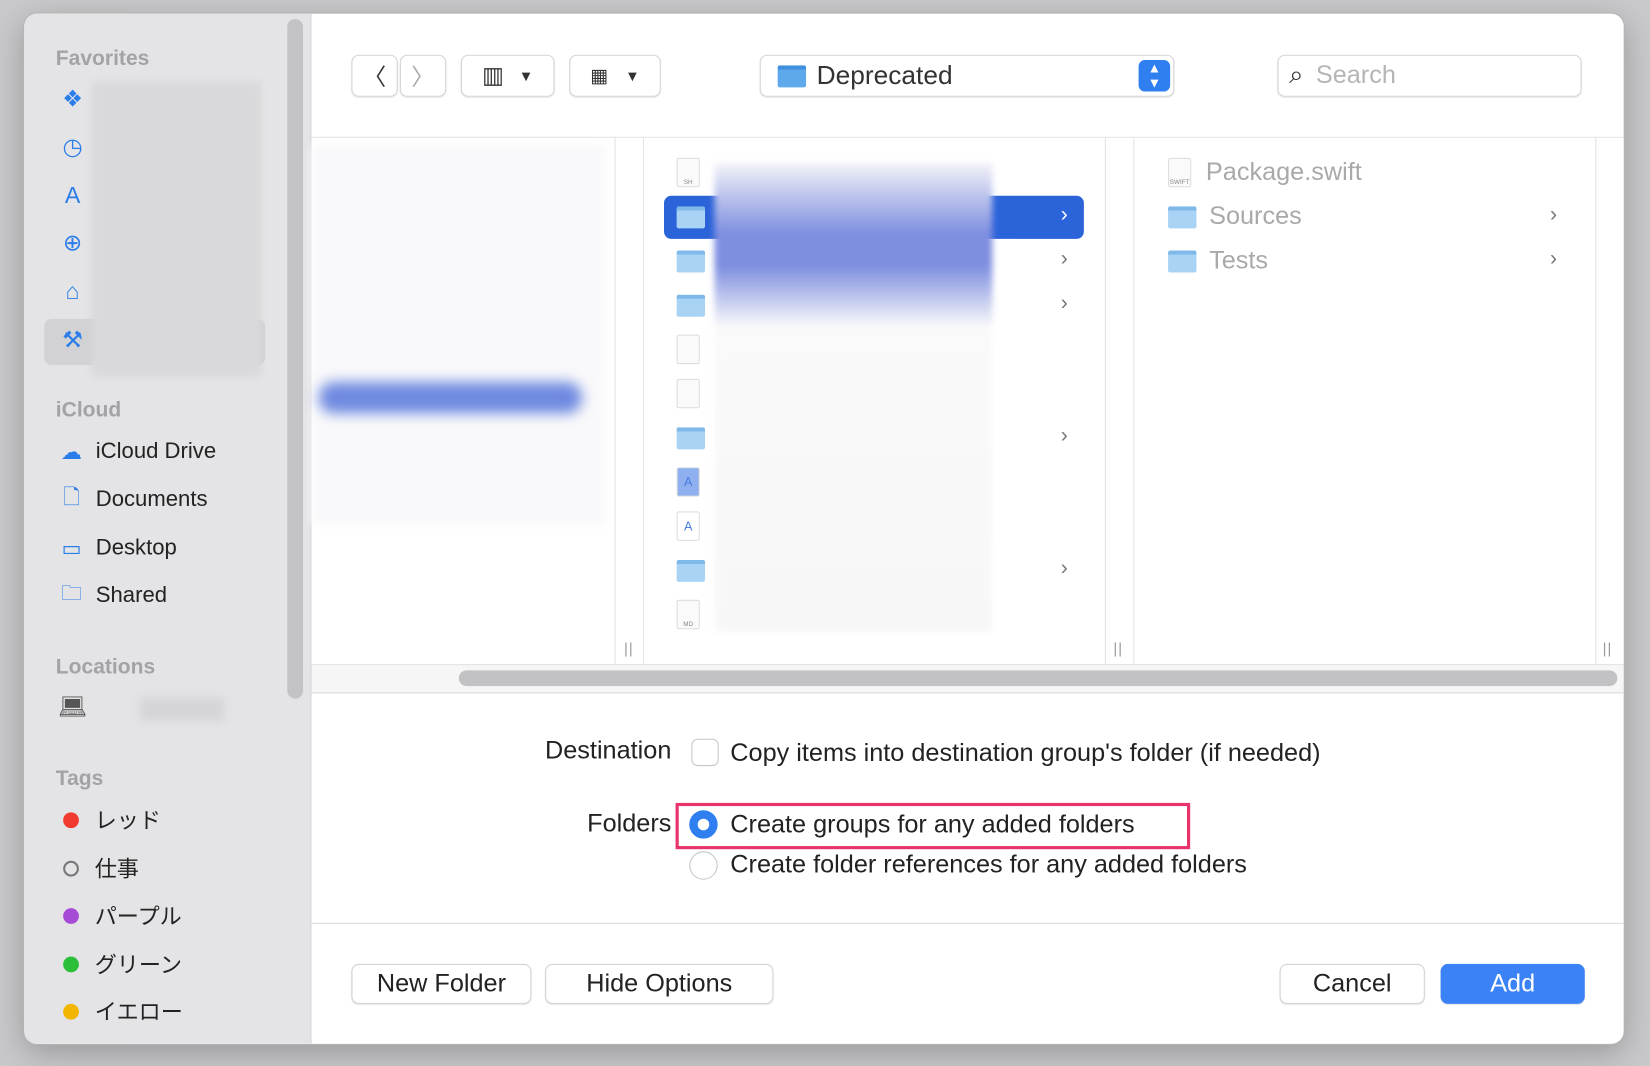  I want to click on document-icon: 🗋, so click(72, 498).